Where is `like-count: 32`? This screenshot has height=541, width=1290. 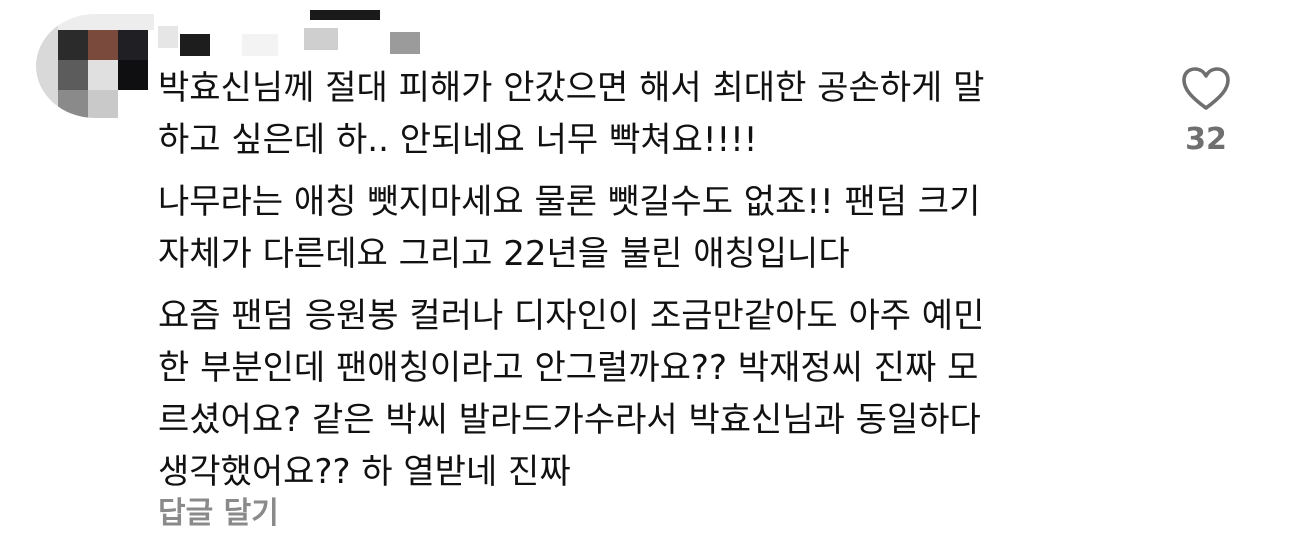 like-count: 32 is located at coordinates (1206, 139).